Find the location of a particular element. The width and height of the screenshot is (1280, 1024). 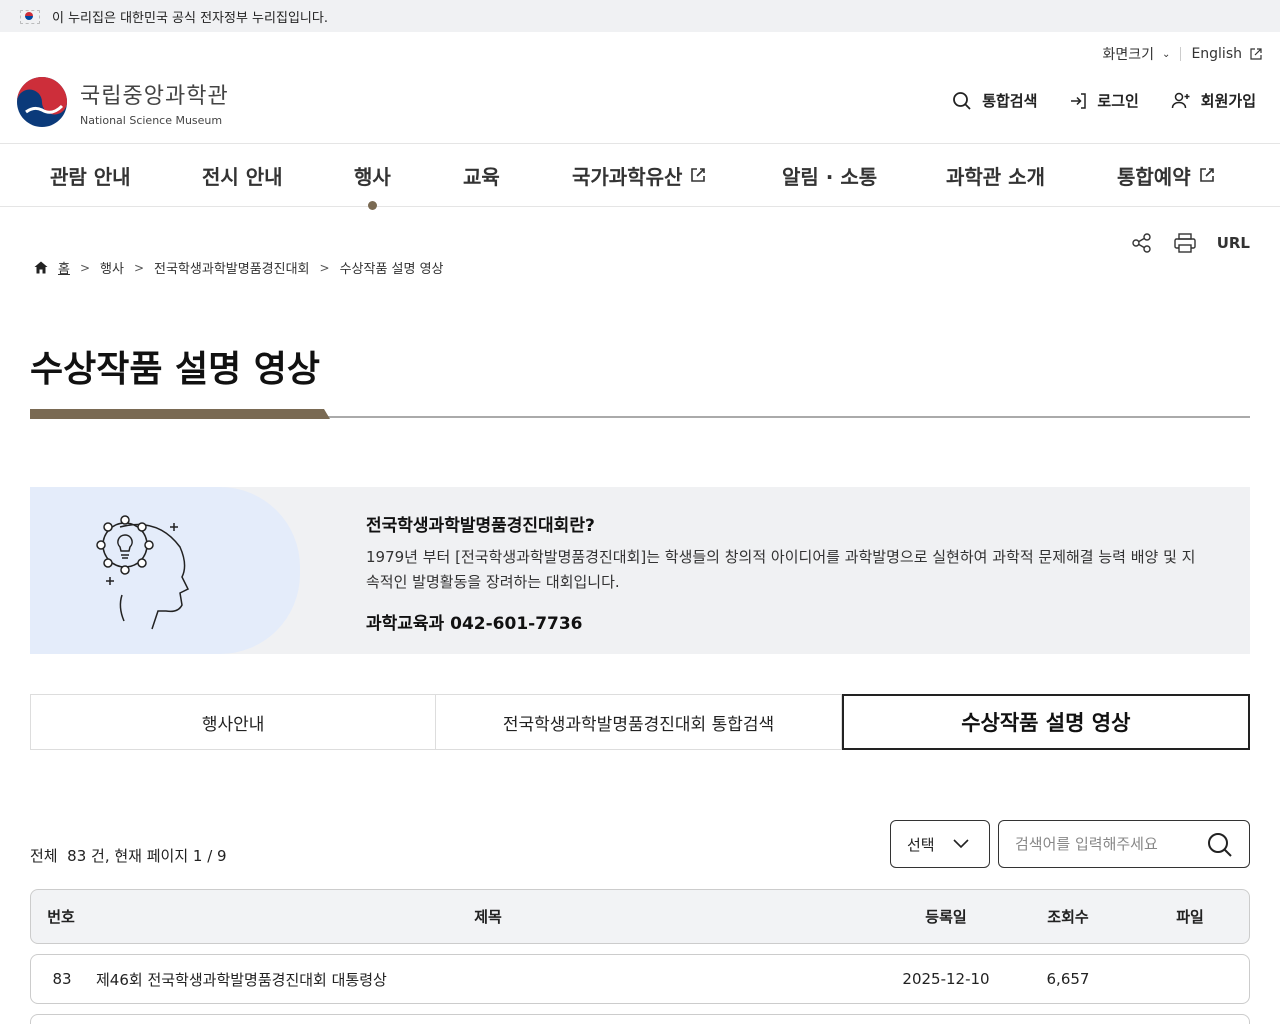

intro-heading: 전국학생과학발명품경진대회란? is located at coordinates (480, 526).